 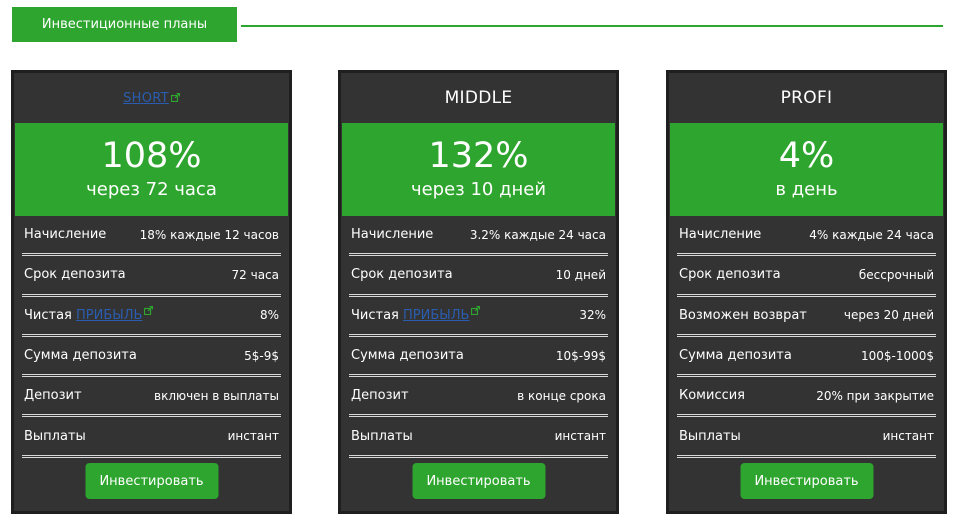 I want to click on detail-row: Срок депозита 72 часа, so click(x=151, y=276).